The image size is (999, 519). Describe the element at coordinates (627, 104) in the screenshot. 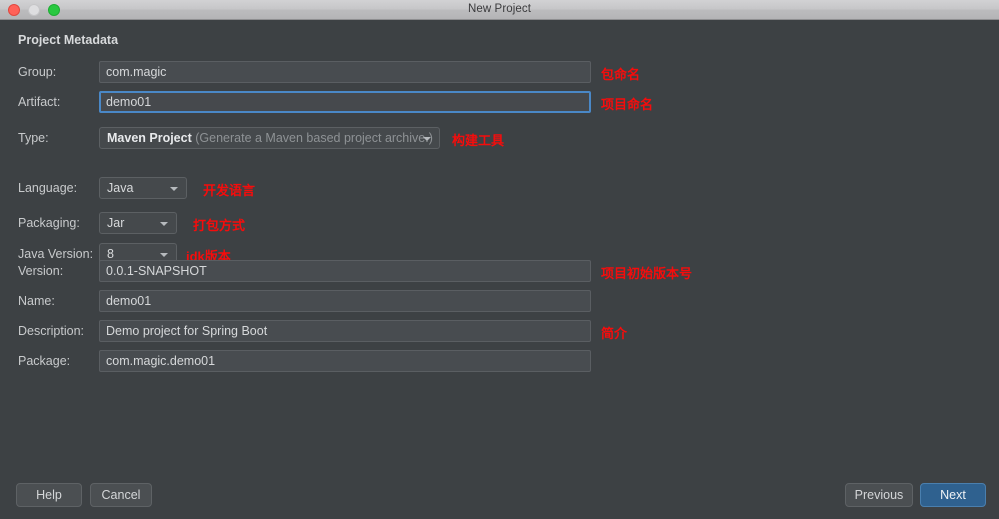

I see `annotation-artifact: 项目命名` at that location.